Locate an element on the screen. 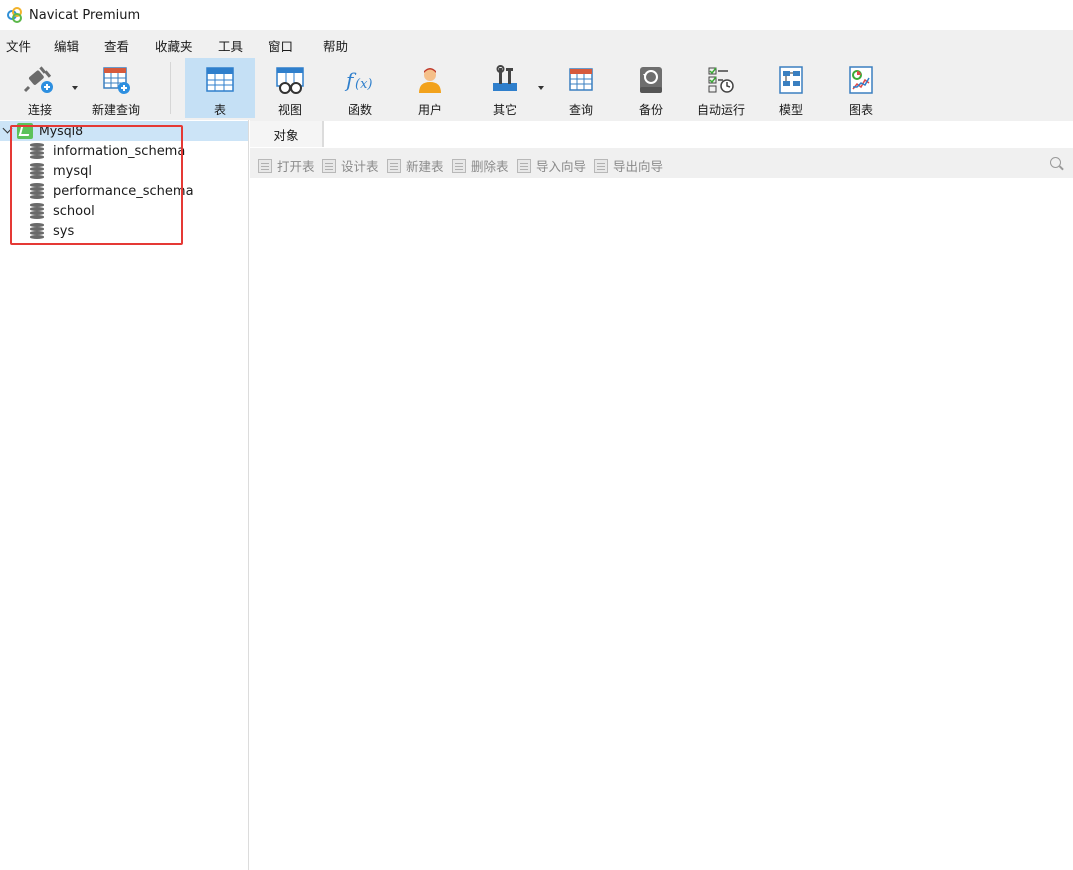  menu-favorites: 收藏夹 is located at coordinates (174, 45).